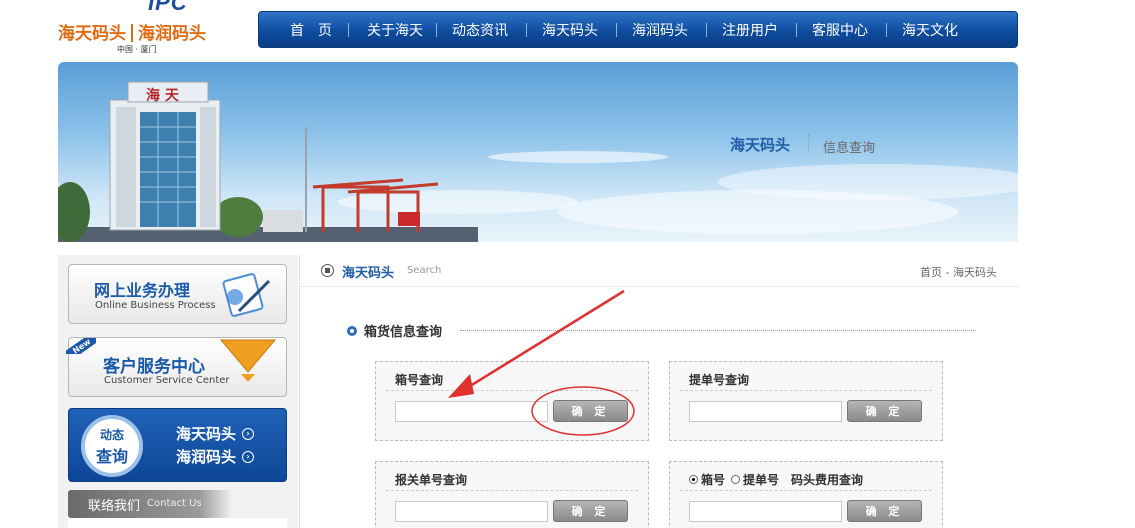 This screenshot has height=528, width=1135. I want to click on container-number-submit-button: 确 定, so click(590, 411).